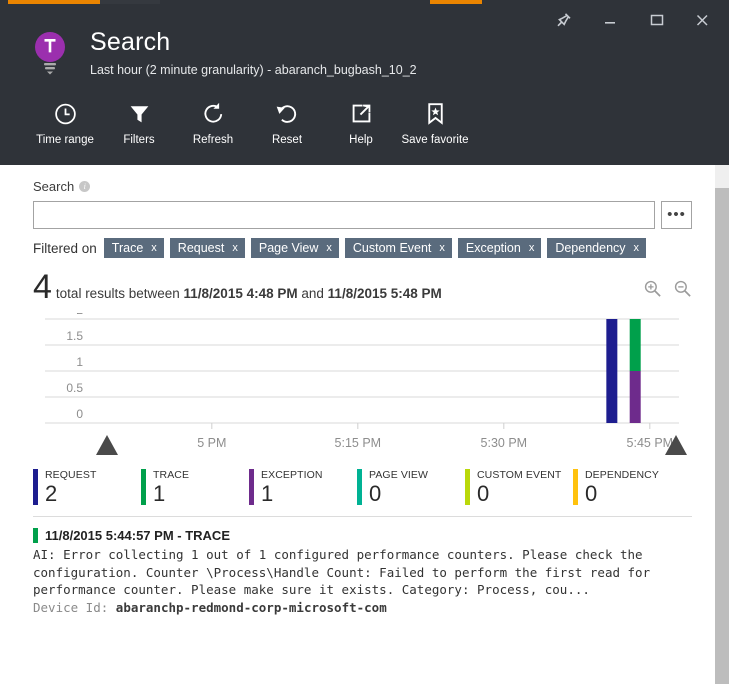  Describe the element at coordinates (139, 140) in the screenshot. I see `command-label: Filters` at that location.